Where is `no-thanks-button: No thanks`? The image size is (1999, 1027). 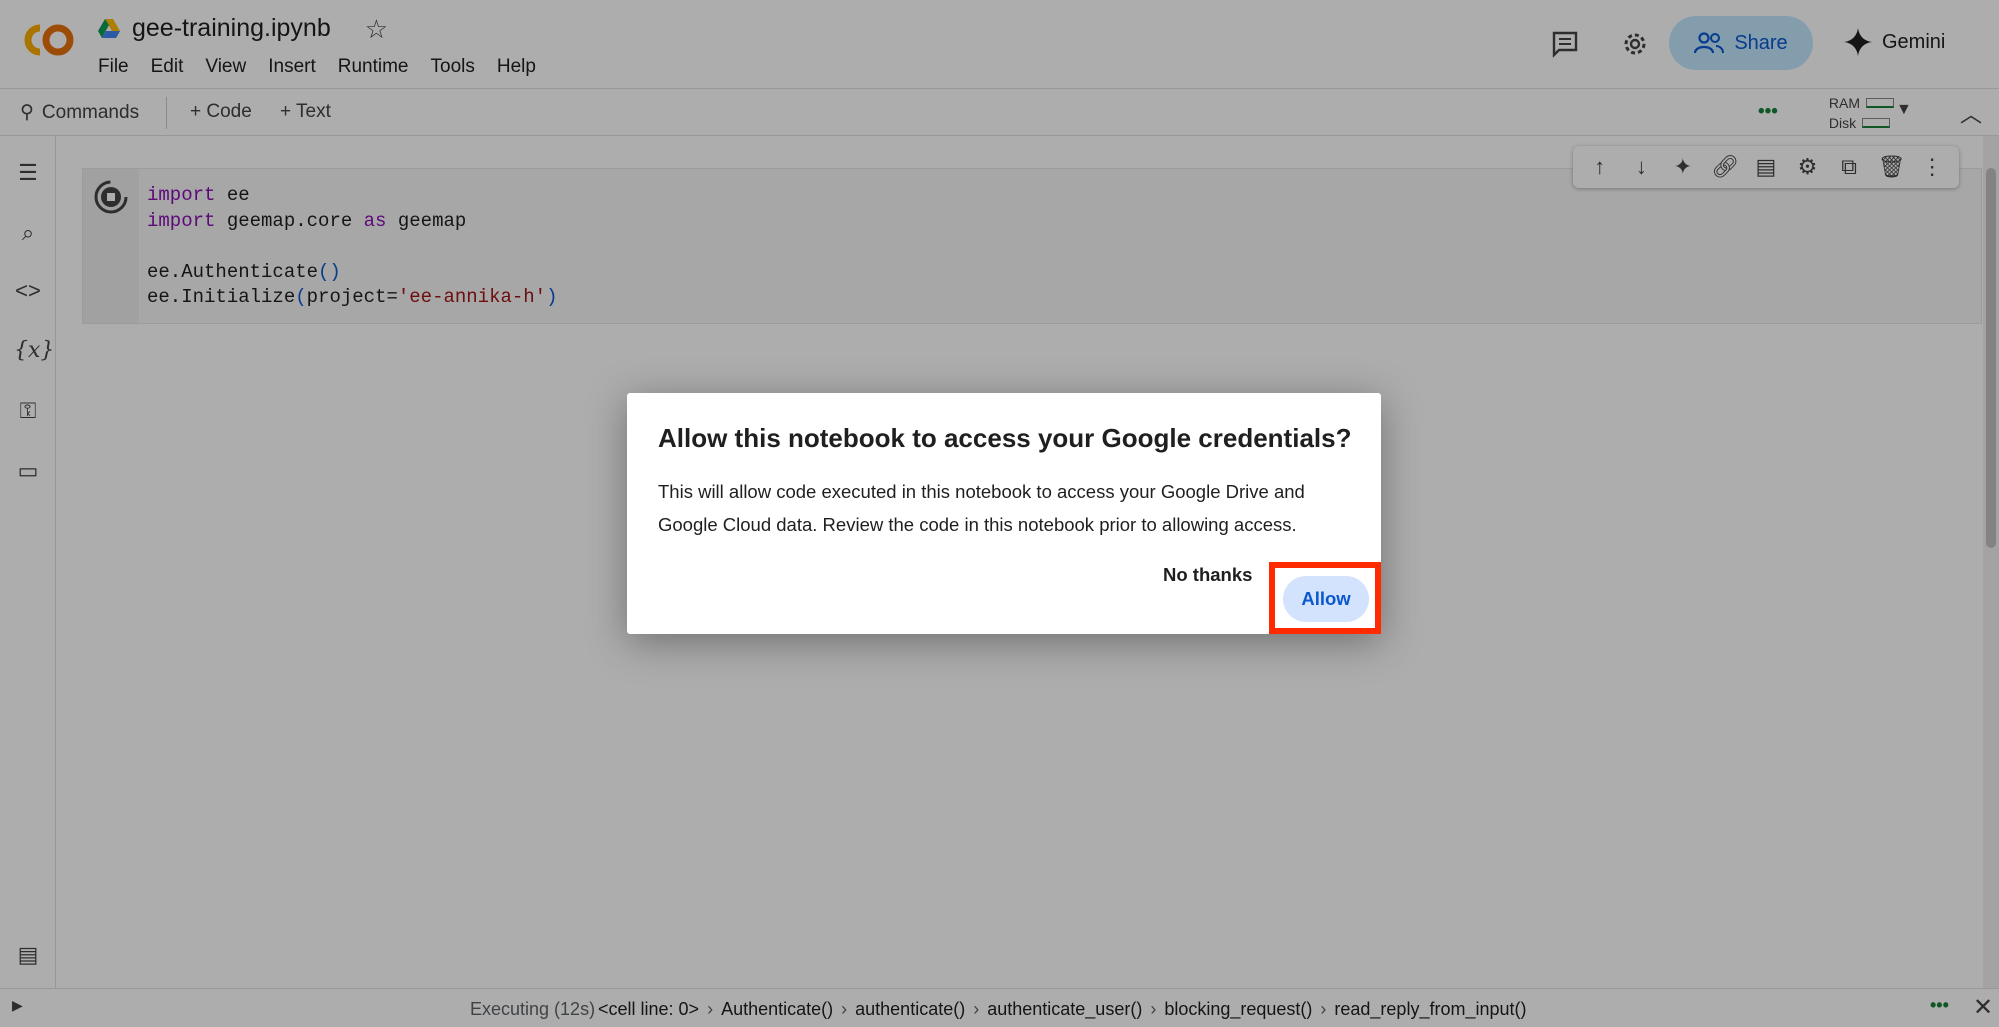 no-thanks-button: No thanks is located at coordinates (1207, 575).